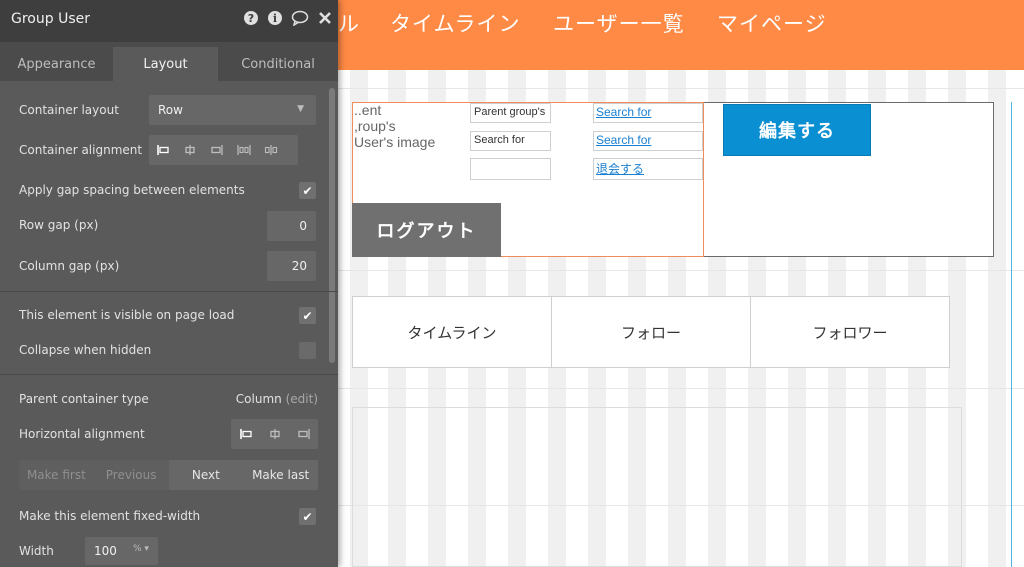 Image resolution: width=1024 pixels, height=567 pixels. Describe the element at coordinates (189, 150) in the screenshot. I see `align-center-icon` at that location.